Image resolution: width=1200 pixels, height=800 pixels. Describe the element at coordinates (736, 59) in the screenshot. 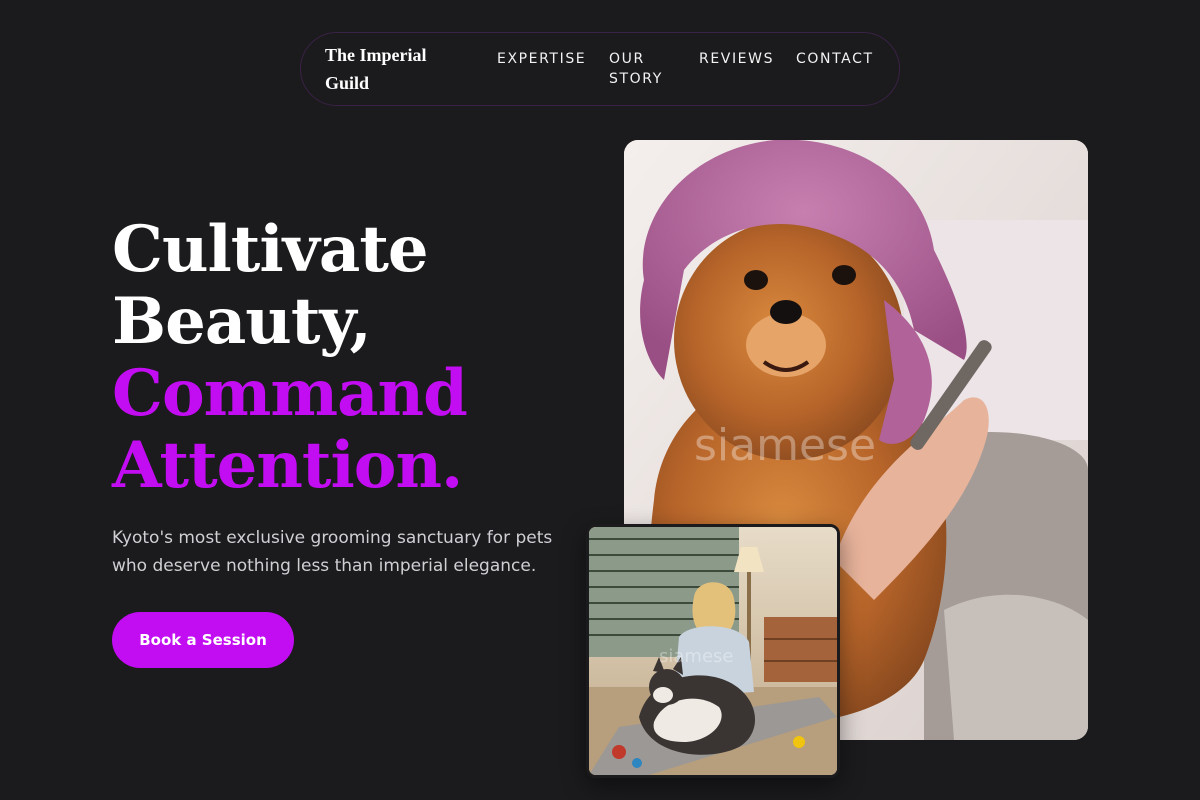

I see `nav-link-reviews: REVIEWS` at that location.